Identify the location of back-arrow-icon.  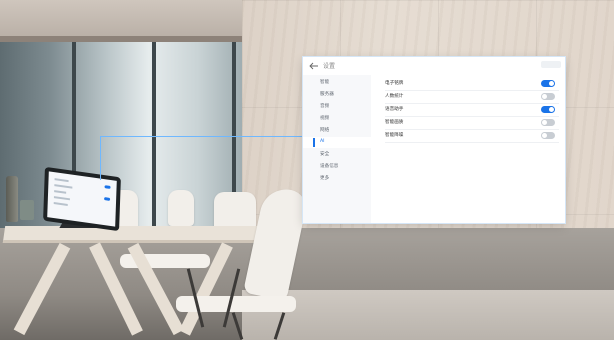
(314, 66).